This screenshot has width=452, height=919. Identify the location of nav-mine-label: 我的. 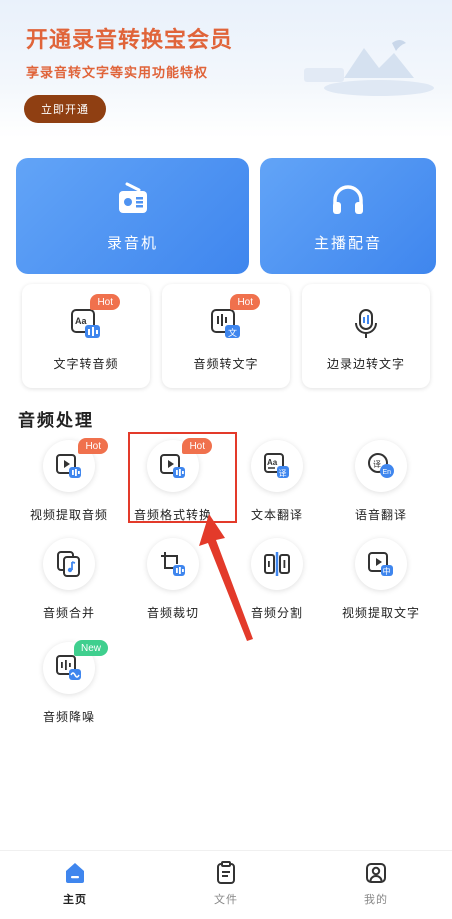
(376, 899).